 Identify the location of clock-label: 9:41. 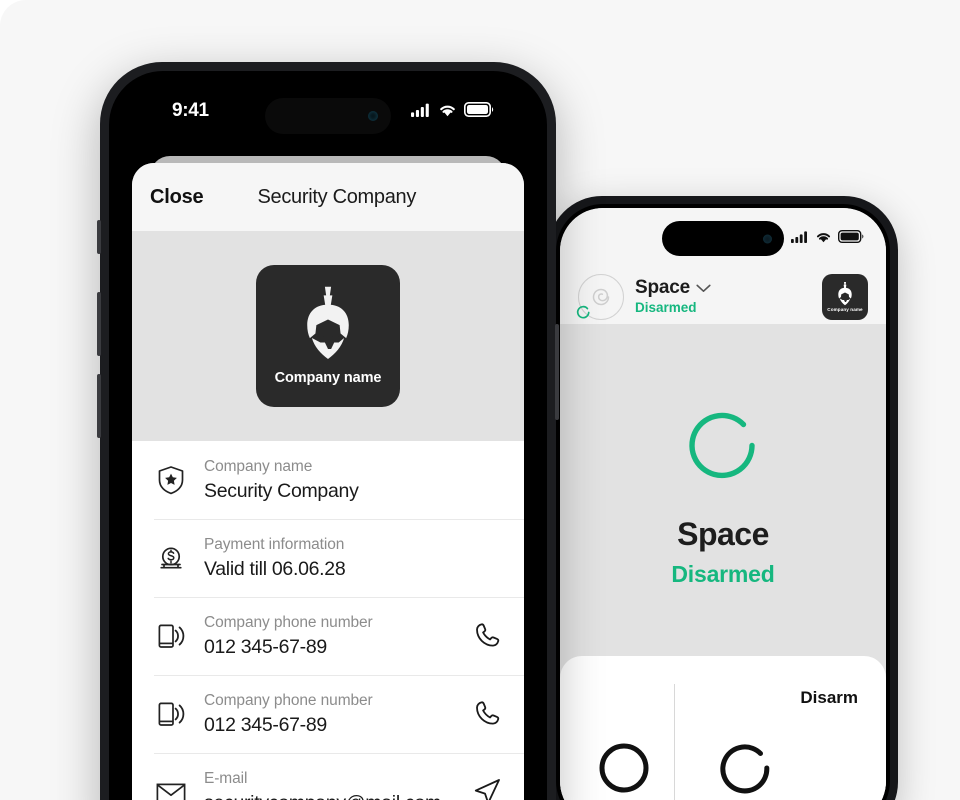
(190, 110).